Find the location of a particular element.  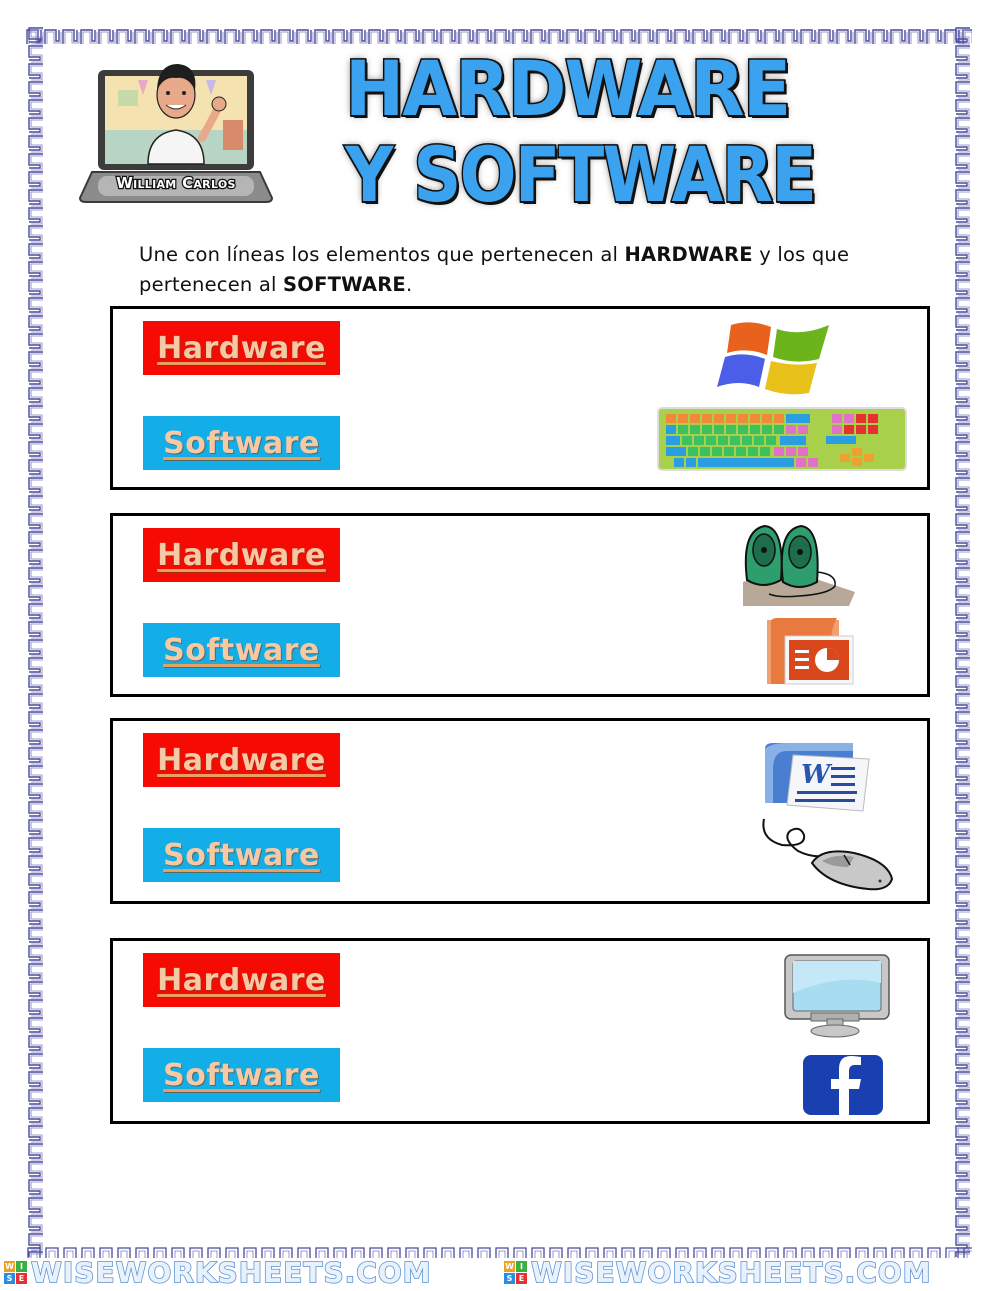

title-line-1: HARDWARE is located at coordinates (568, 88).